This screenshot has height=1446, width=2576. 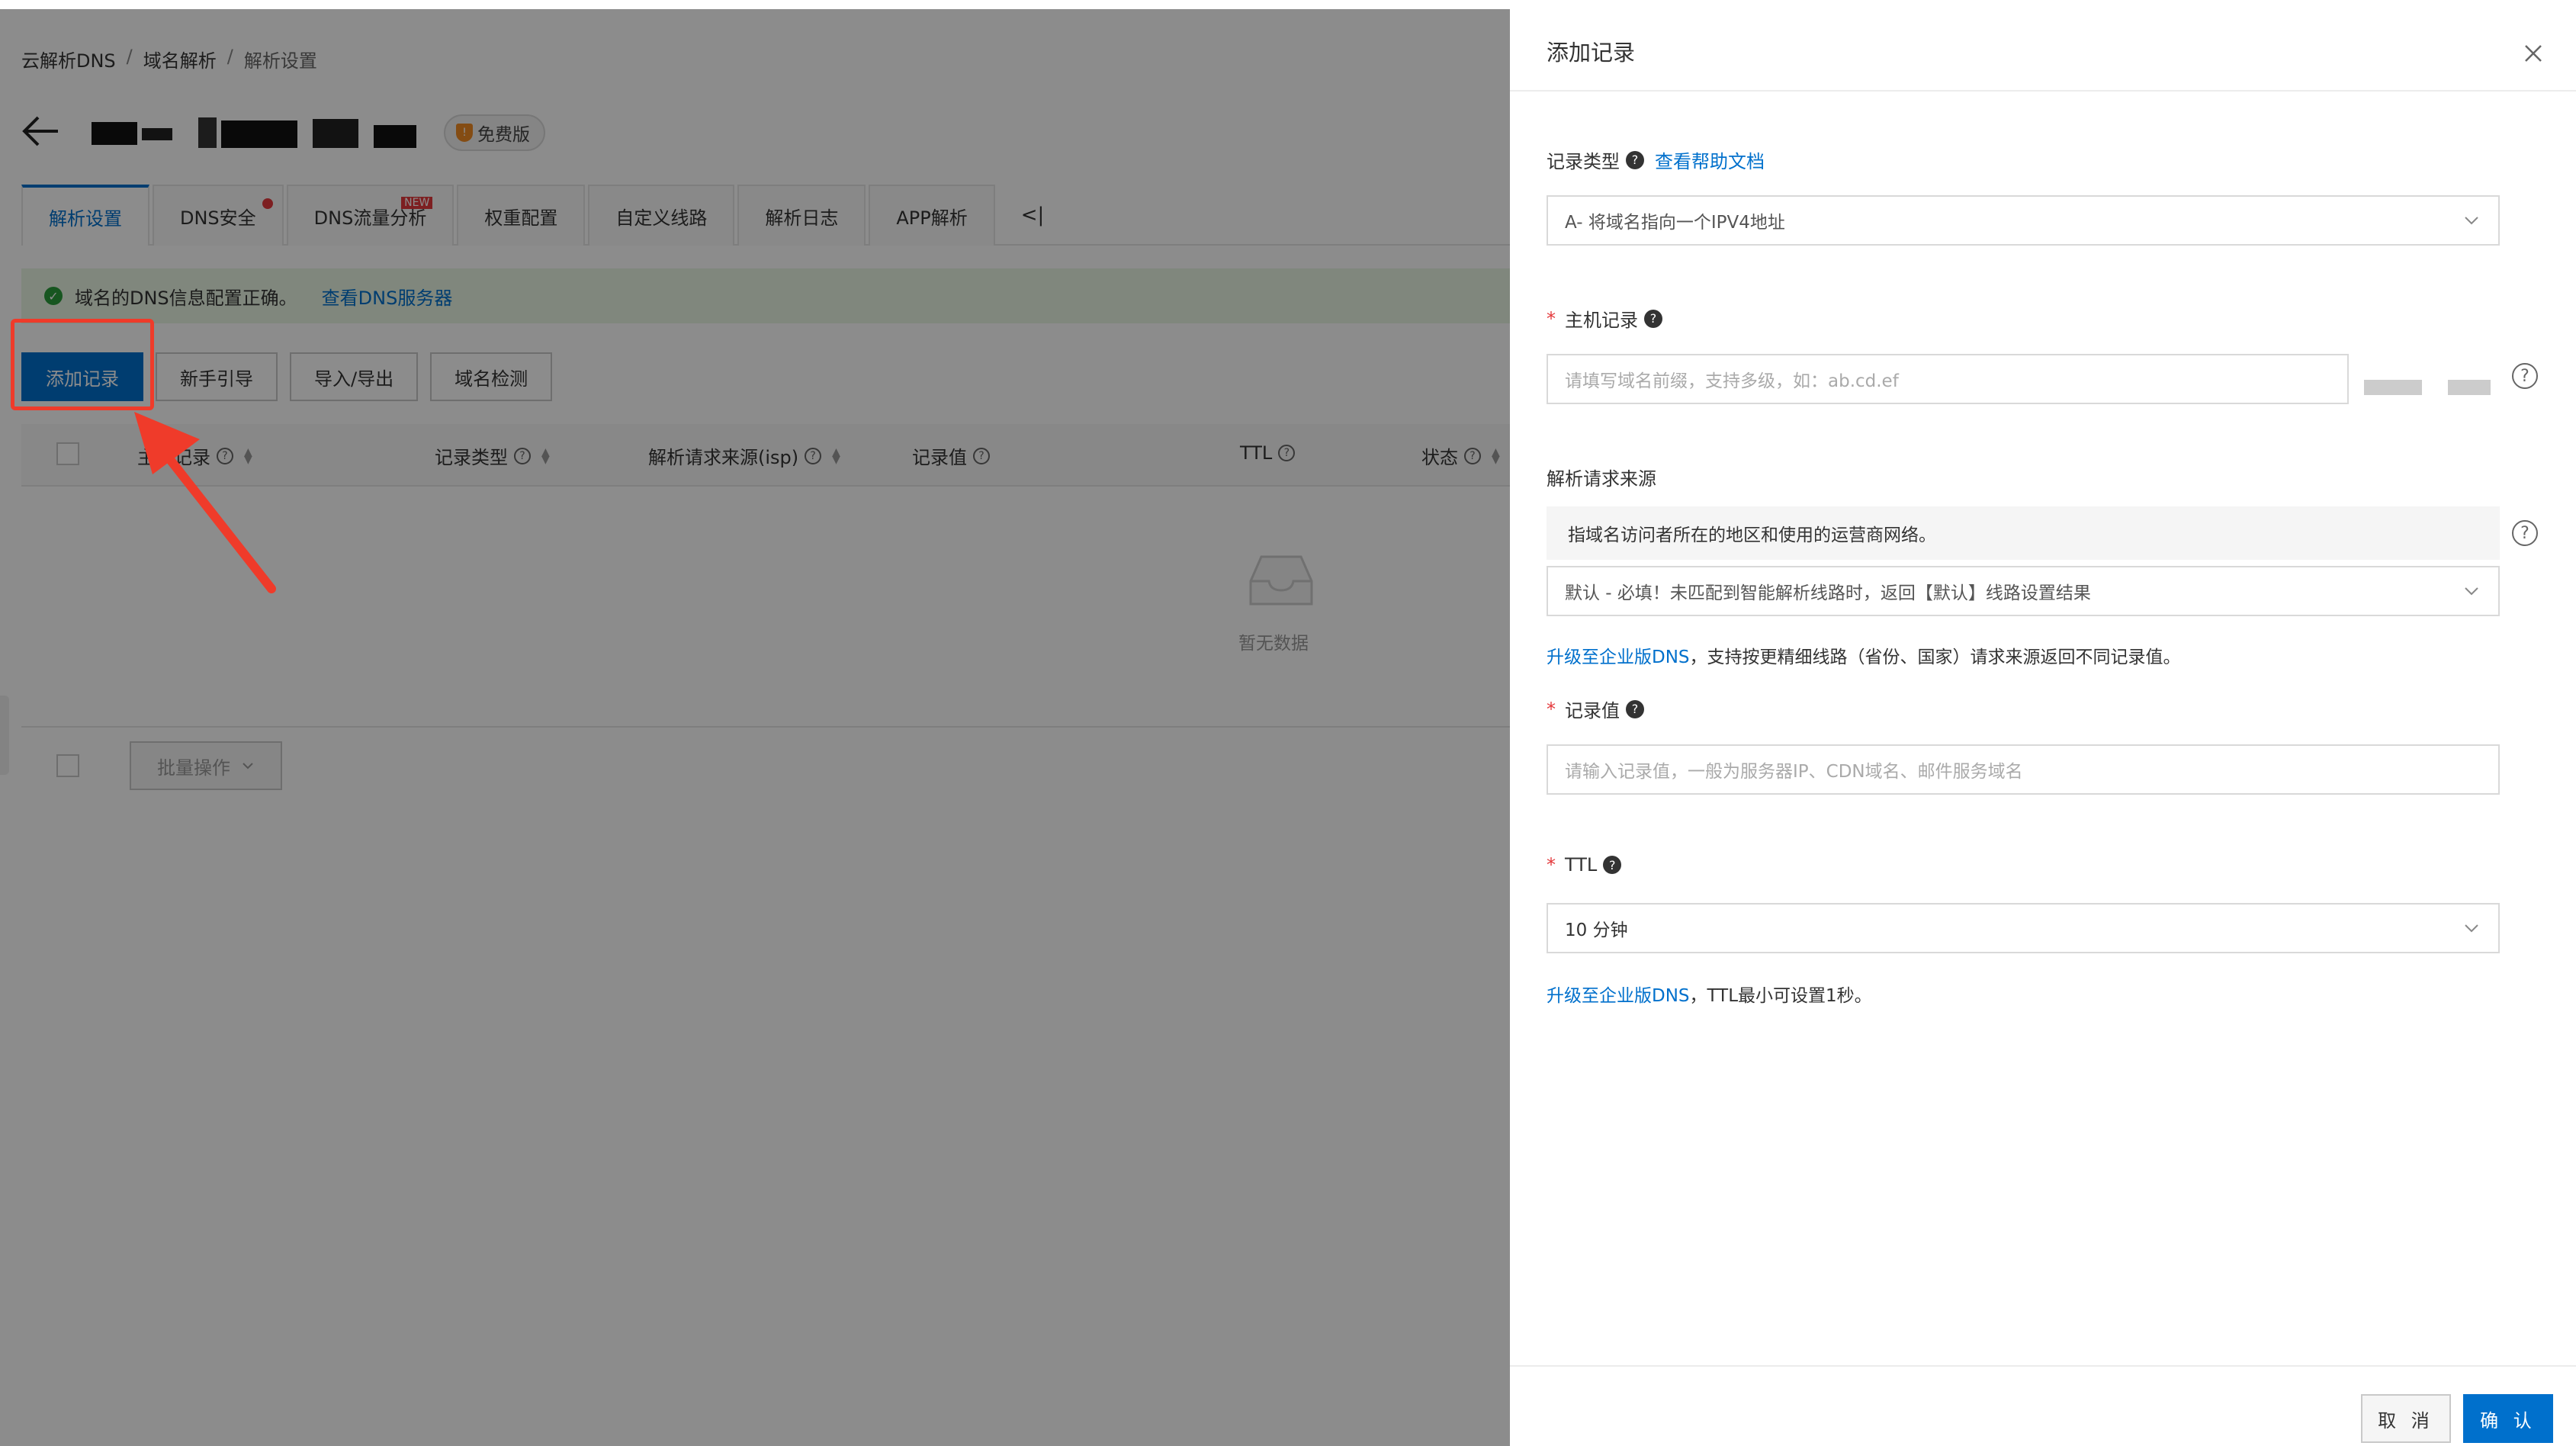 What do you see at coordinates (1584, 161) in the screenshot?
I see `label-text: 记录类型` at bounding box center [1584, 161].